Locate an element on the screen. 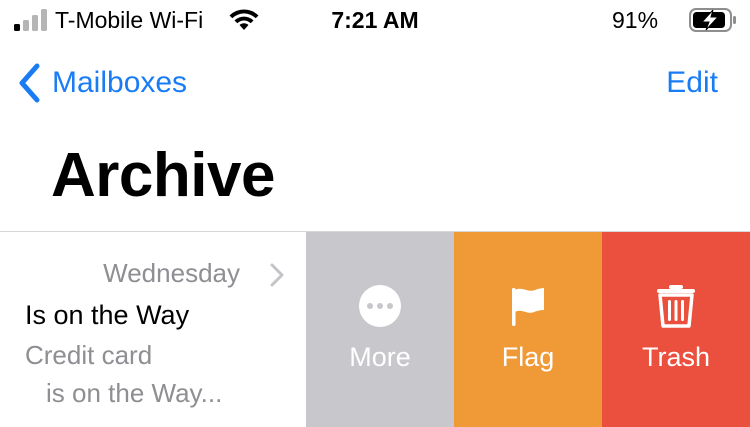 Image resolution: width=750 pixels, height=427 pixels. trash-action-button: Trash is located at coordinates (676, 329).